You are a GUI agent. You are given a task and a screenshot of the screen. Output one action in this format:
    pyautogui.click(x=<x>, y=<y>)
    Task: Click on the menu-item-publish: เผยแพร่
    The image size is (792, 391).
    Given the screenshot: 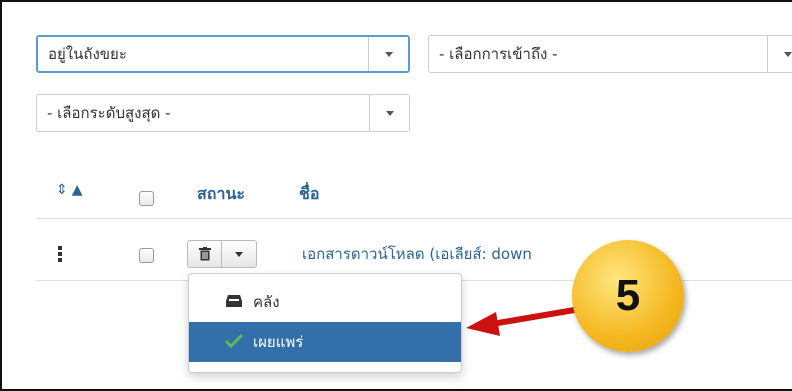 What is the action you would take?
    pyautogui.click(x=325, y=342)
    